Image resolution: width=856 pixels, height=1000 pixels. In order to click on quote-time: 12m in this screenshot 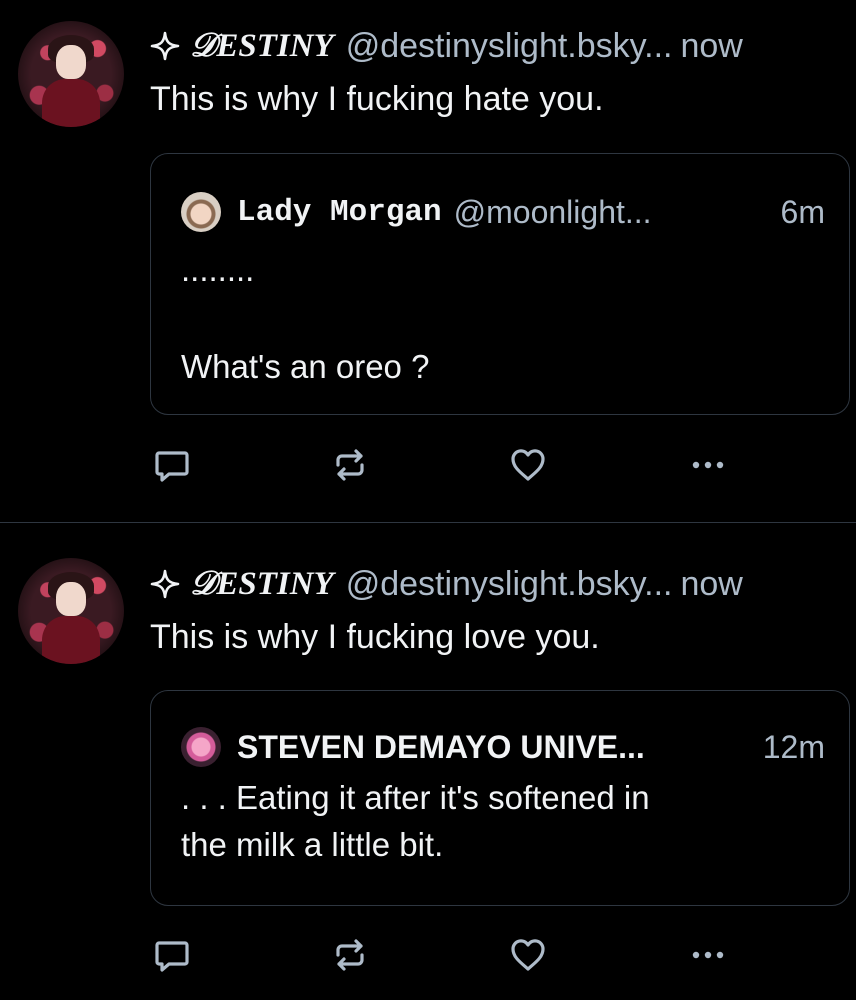, I will do `click(794, 747)`.